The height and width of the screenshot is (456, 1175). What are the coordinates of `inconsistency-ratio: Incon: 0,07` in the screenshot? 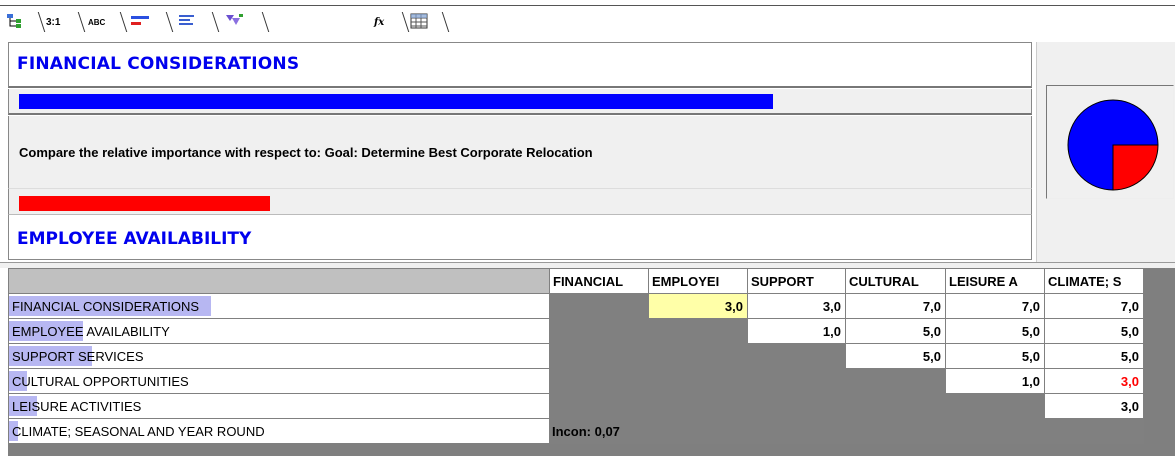 It's located at (599, 431).